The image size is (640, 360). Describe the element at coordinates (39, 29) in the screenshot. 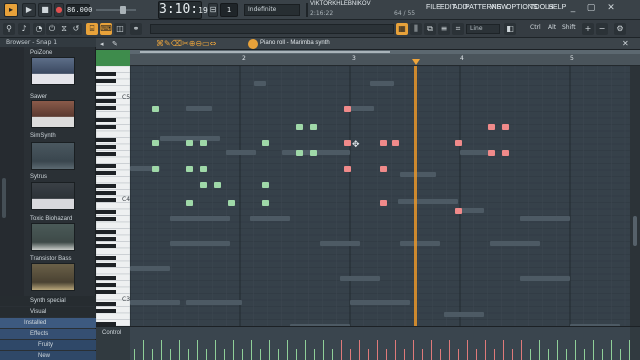

I see `record-mode-icon: ◔` at that location.